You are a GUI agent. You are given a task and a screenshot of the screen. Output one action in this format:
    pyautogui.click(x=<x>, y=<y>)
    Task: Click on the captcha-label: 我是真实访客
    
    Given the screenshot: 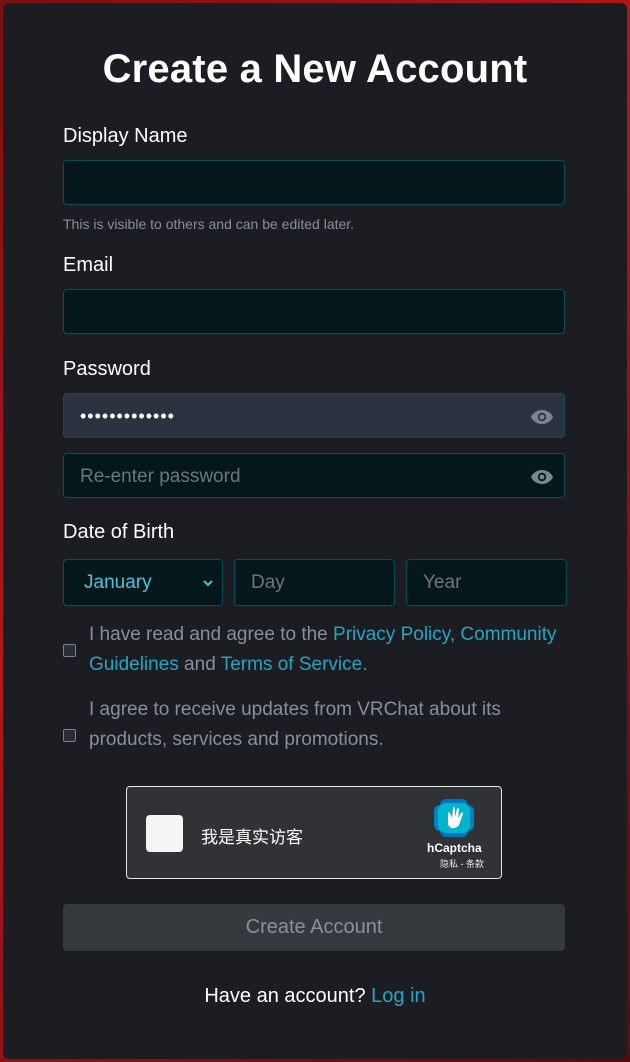 What is the action you would take?
    pyautogui.click(x=252, y=837)
    